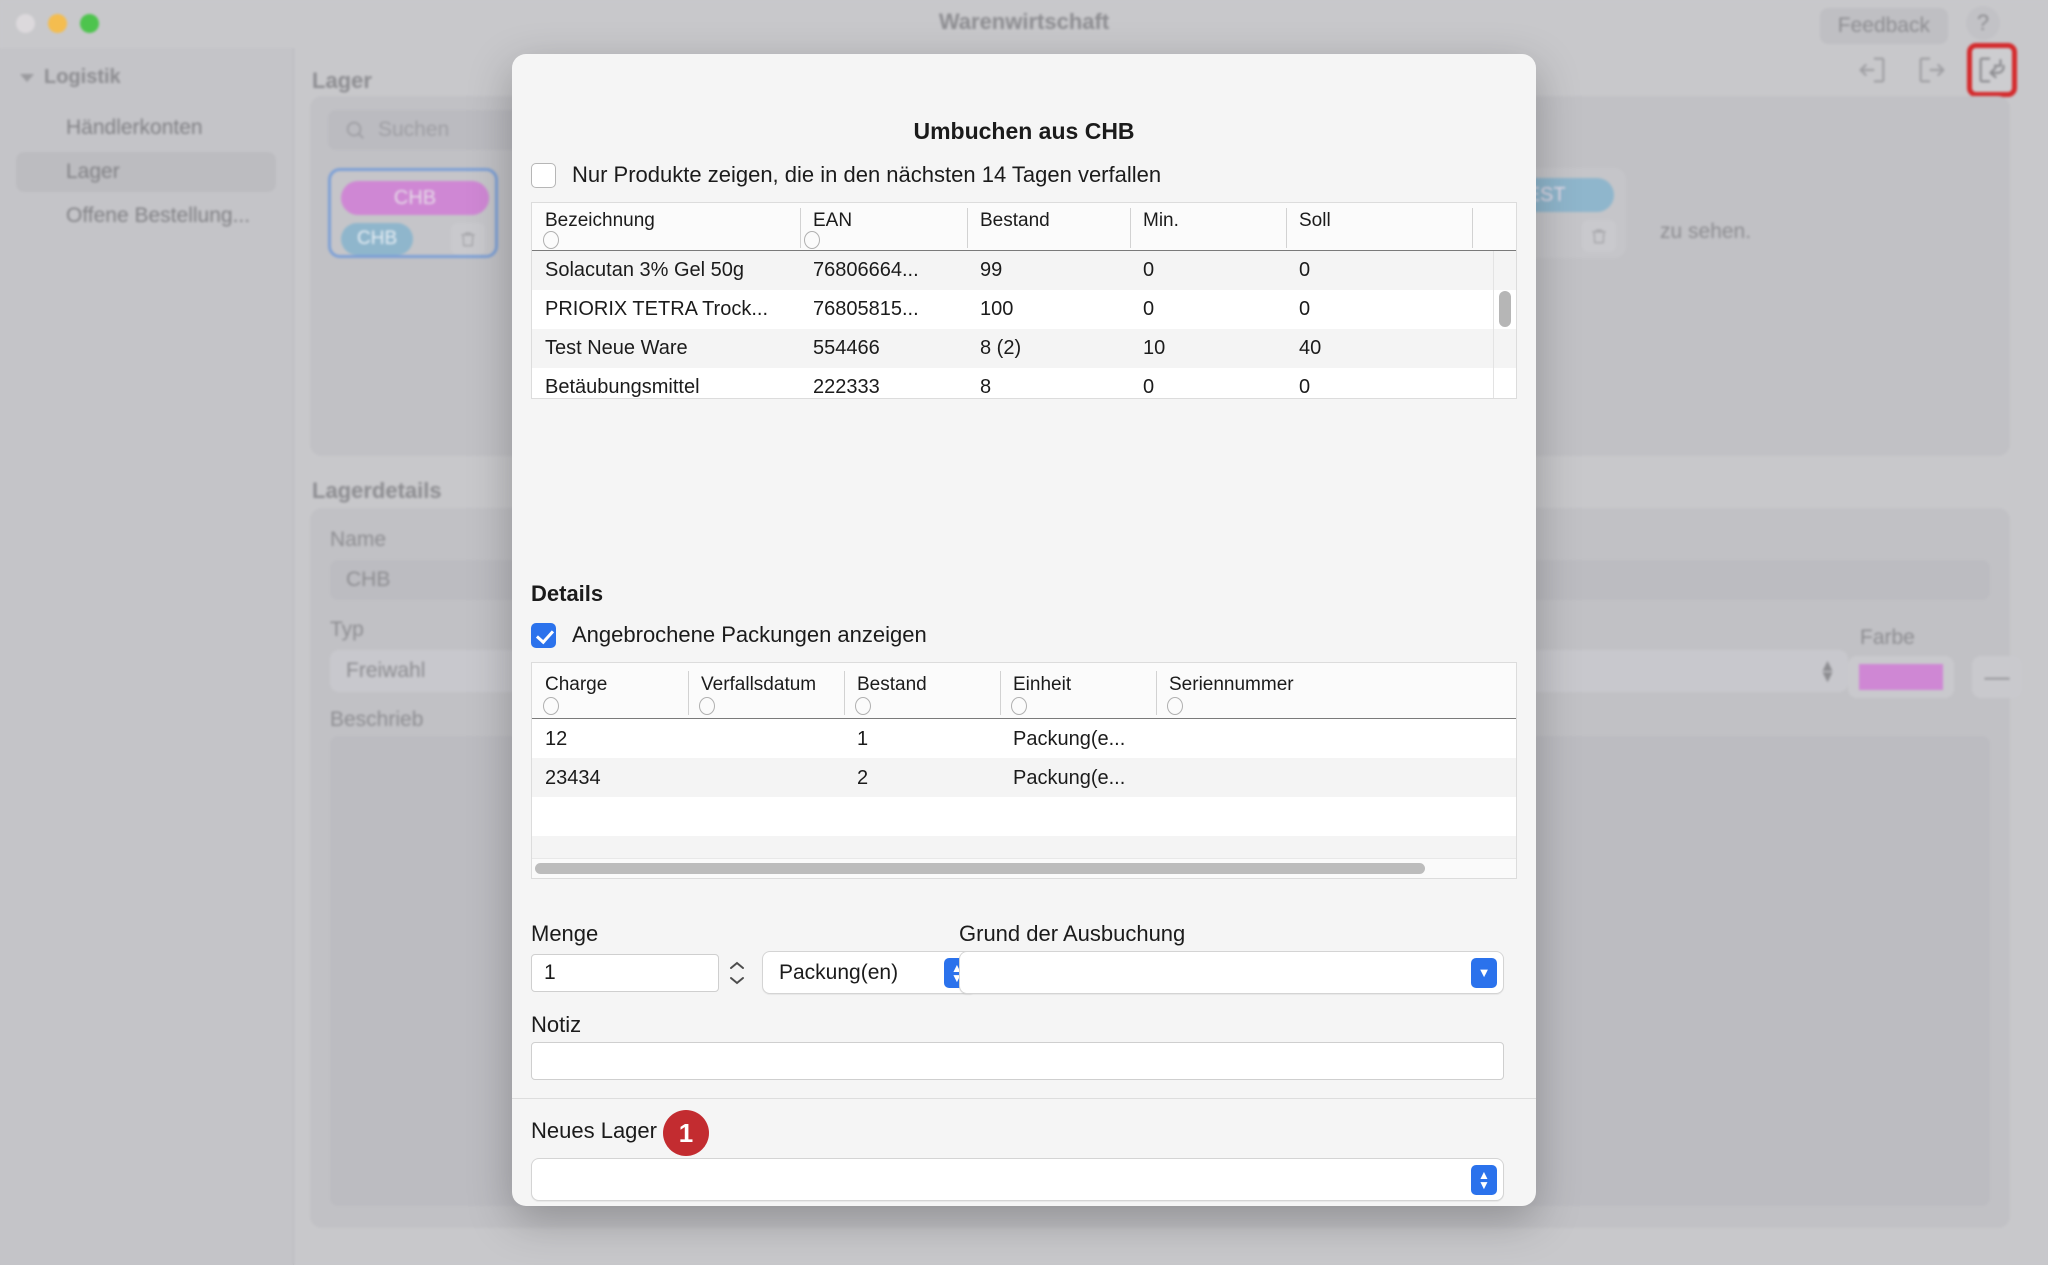  Describe the element at coordinates (1484, 1179) in the screenshot. I see `chevron-updown-icon: ▲ ▼` at that location.